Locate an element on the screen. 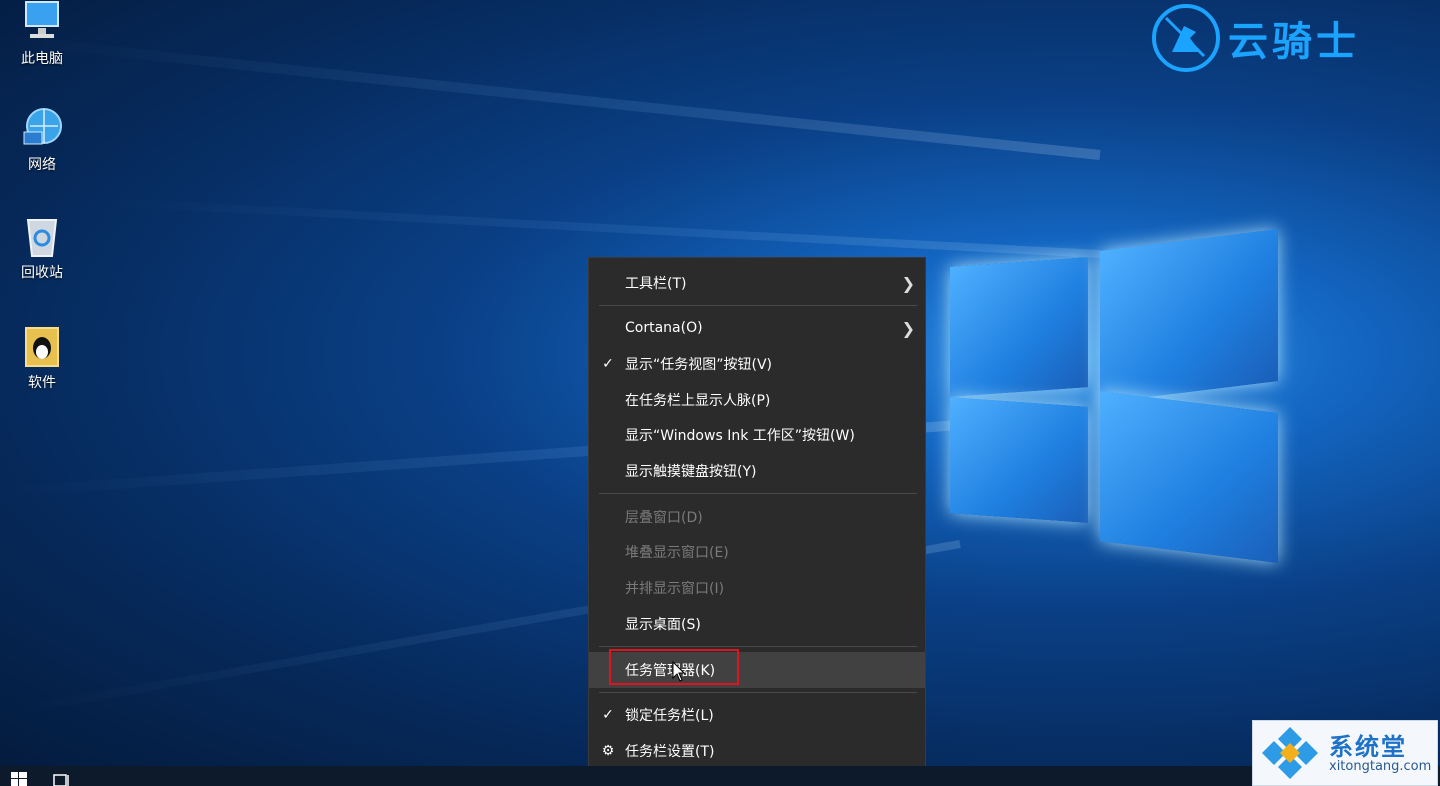  menu-item-show-task-view: ✓ 显示“任务视图”按钮(V) is located at coordinates (757, 364).